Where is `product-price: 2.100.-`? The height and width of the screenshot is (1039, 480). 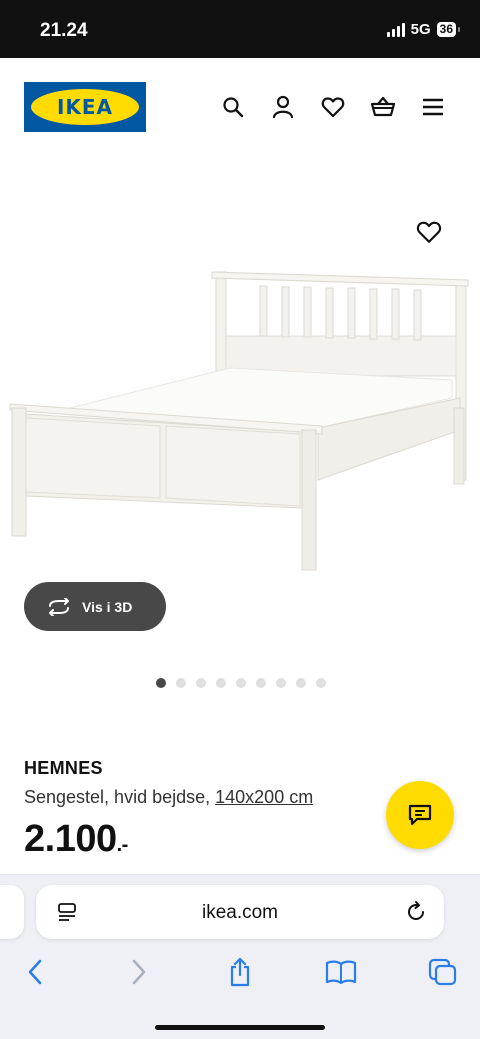 product-price: 2.100.- is located at coordinates (76, 839).